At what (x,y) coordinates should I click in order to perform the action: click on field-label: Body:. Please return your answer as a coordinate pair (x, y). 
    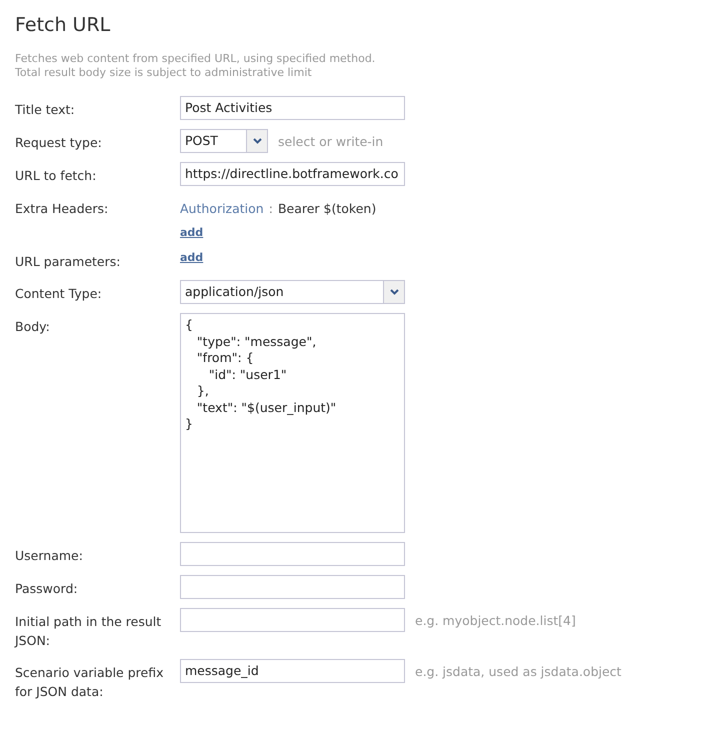
    Looking at the image, I should click on (33, 327).